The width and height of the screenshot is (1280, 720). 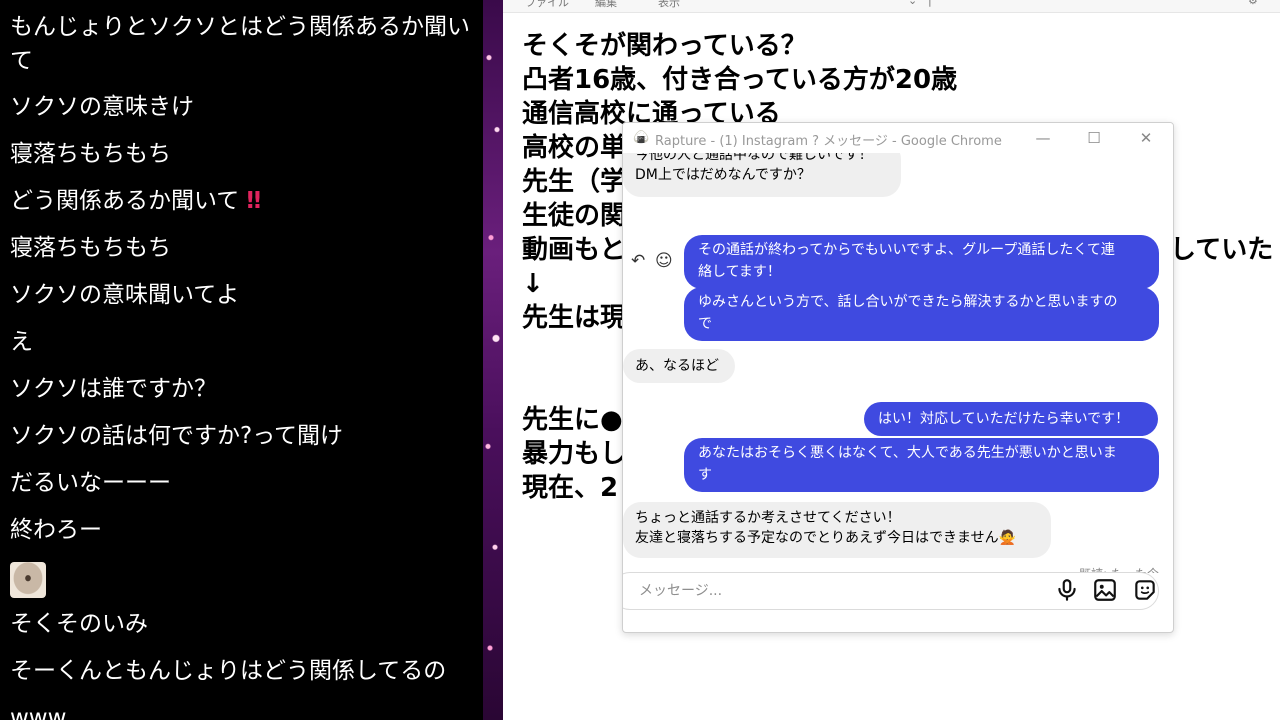 What do you see at coordinates (533, 284) in the screenshot?
I see `note-text: ↓` at bounding box center [533, 284].